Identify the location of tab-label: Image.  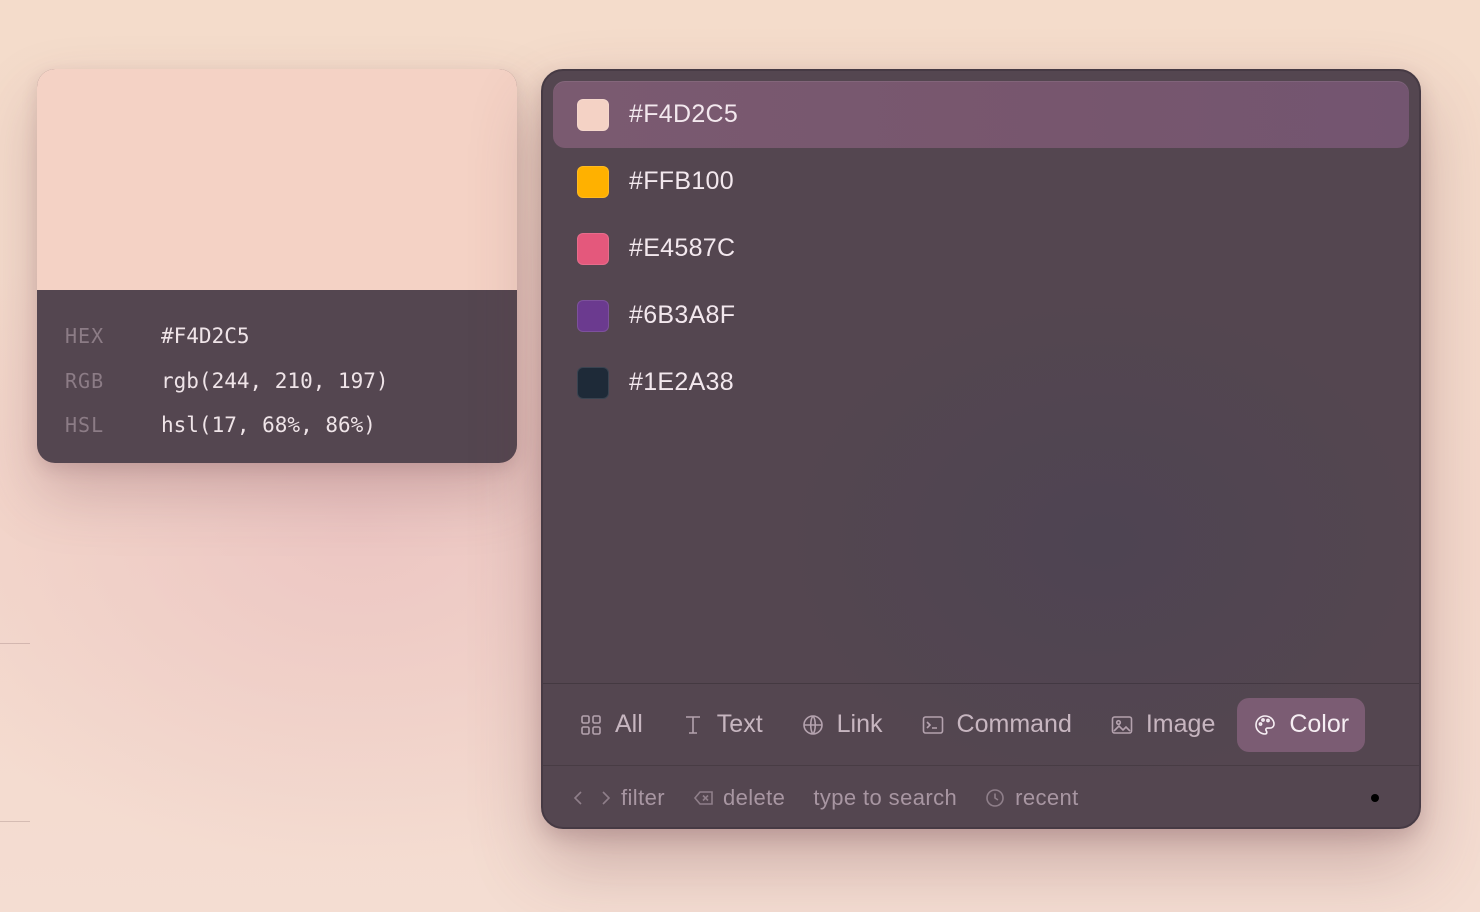
(1180, 724).